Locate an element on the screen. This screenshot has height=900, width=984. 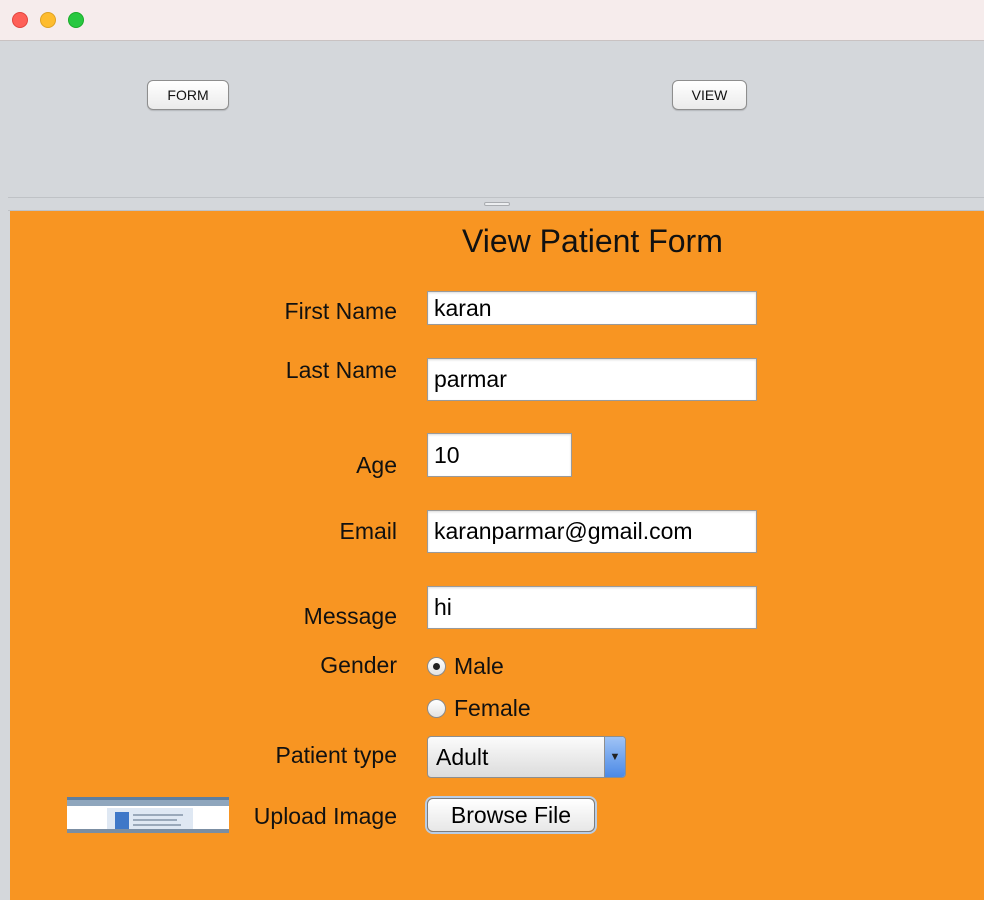
zoom-window-icon is located at coordinates (76, 20).